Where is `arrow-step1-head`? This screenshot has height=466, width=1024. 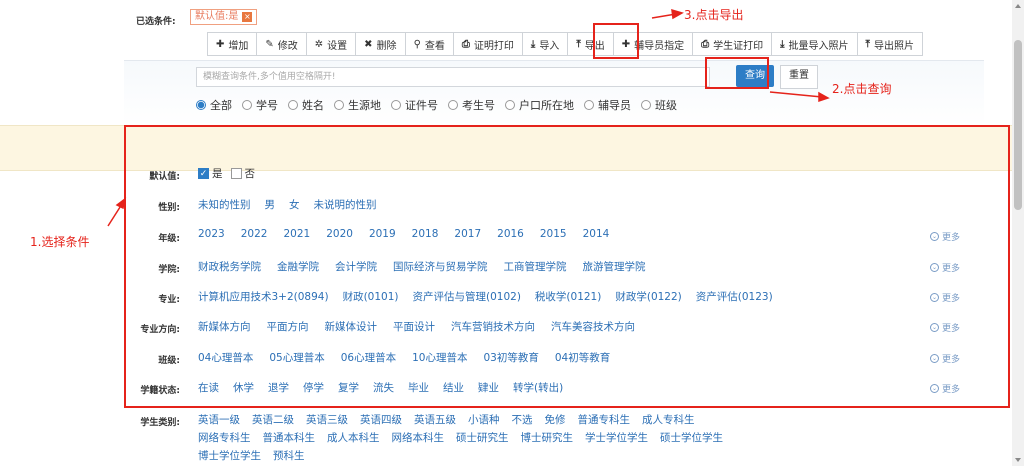
arrow-step1-head is located at coordinates (121, 203).